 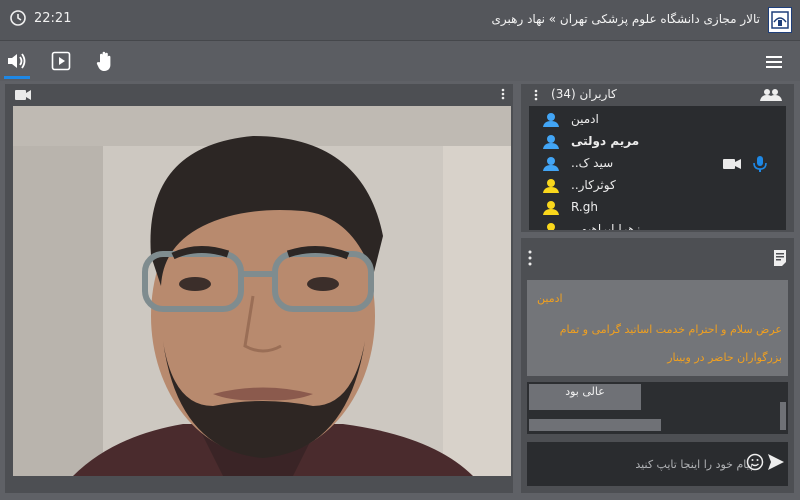 I want to click on user-name: مریم دولتی, so click(x=605, y=141).